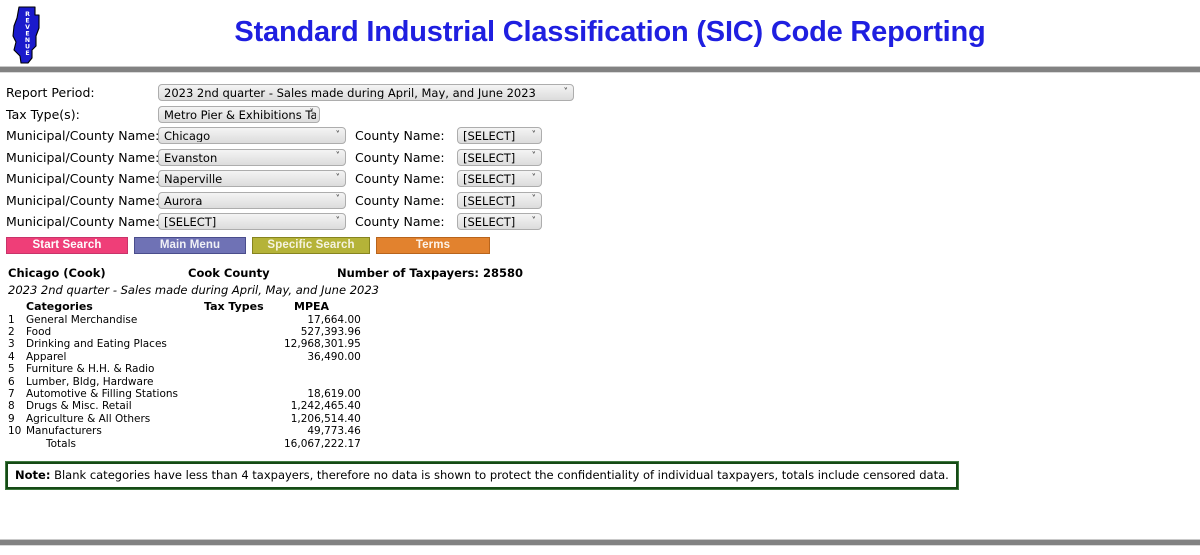 This screenshot has height=555, width=1200. Describe the element at coordinates (11, 381) in the screenshot. I see `row-number: 6` at that location.